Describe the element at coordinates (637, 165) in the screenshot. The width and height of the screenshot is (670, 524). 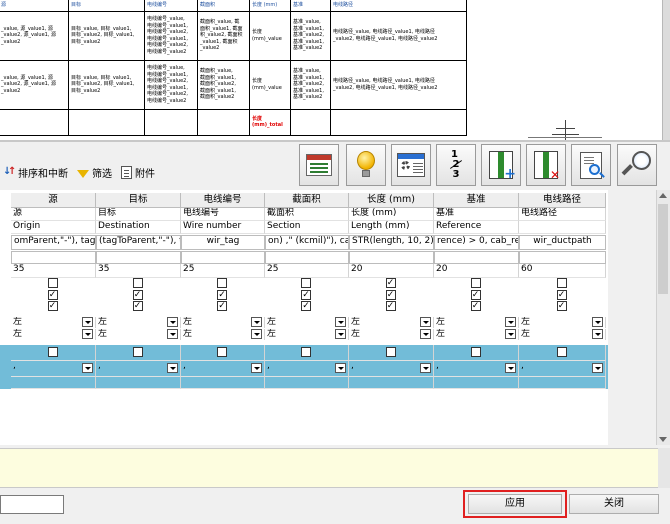
I see `zoom-button` at that location.